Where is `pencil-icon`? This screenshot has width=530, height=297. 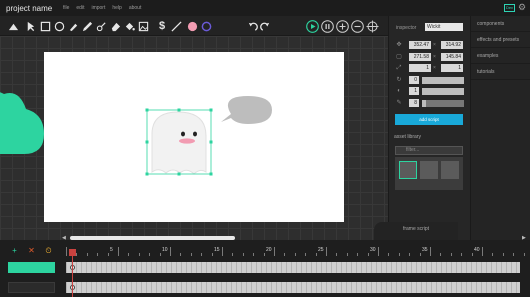 pencil-icon is located at coordinates (87, 26).